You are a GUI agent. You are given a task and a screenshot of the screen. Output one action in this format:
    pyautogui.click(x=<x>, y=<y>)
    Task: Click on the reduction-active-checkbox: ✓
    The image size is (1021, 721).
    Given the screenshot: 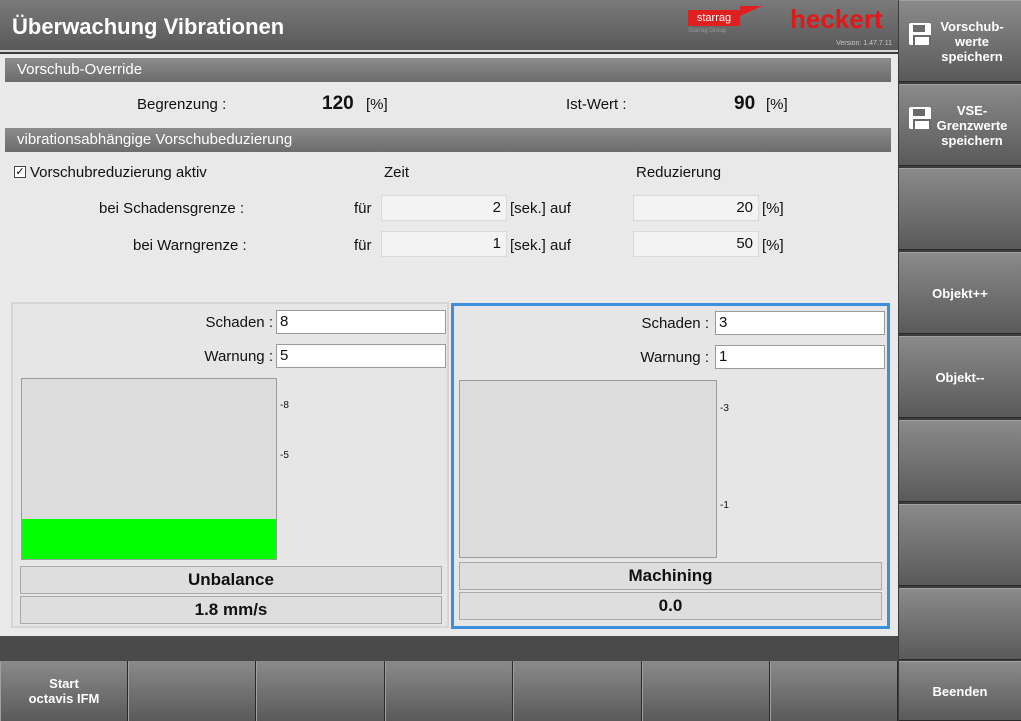 What is the action you would take?
    pyautogui.click(x=20, y=172)
    